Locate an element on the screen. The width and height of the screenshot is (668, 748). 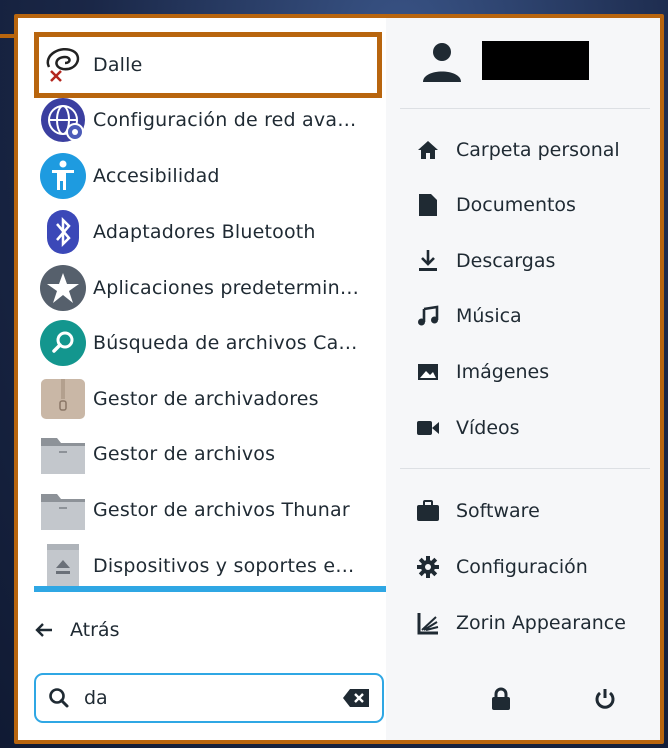
place-downloads: Descargas is located at coordinates (525, 261).